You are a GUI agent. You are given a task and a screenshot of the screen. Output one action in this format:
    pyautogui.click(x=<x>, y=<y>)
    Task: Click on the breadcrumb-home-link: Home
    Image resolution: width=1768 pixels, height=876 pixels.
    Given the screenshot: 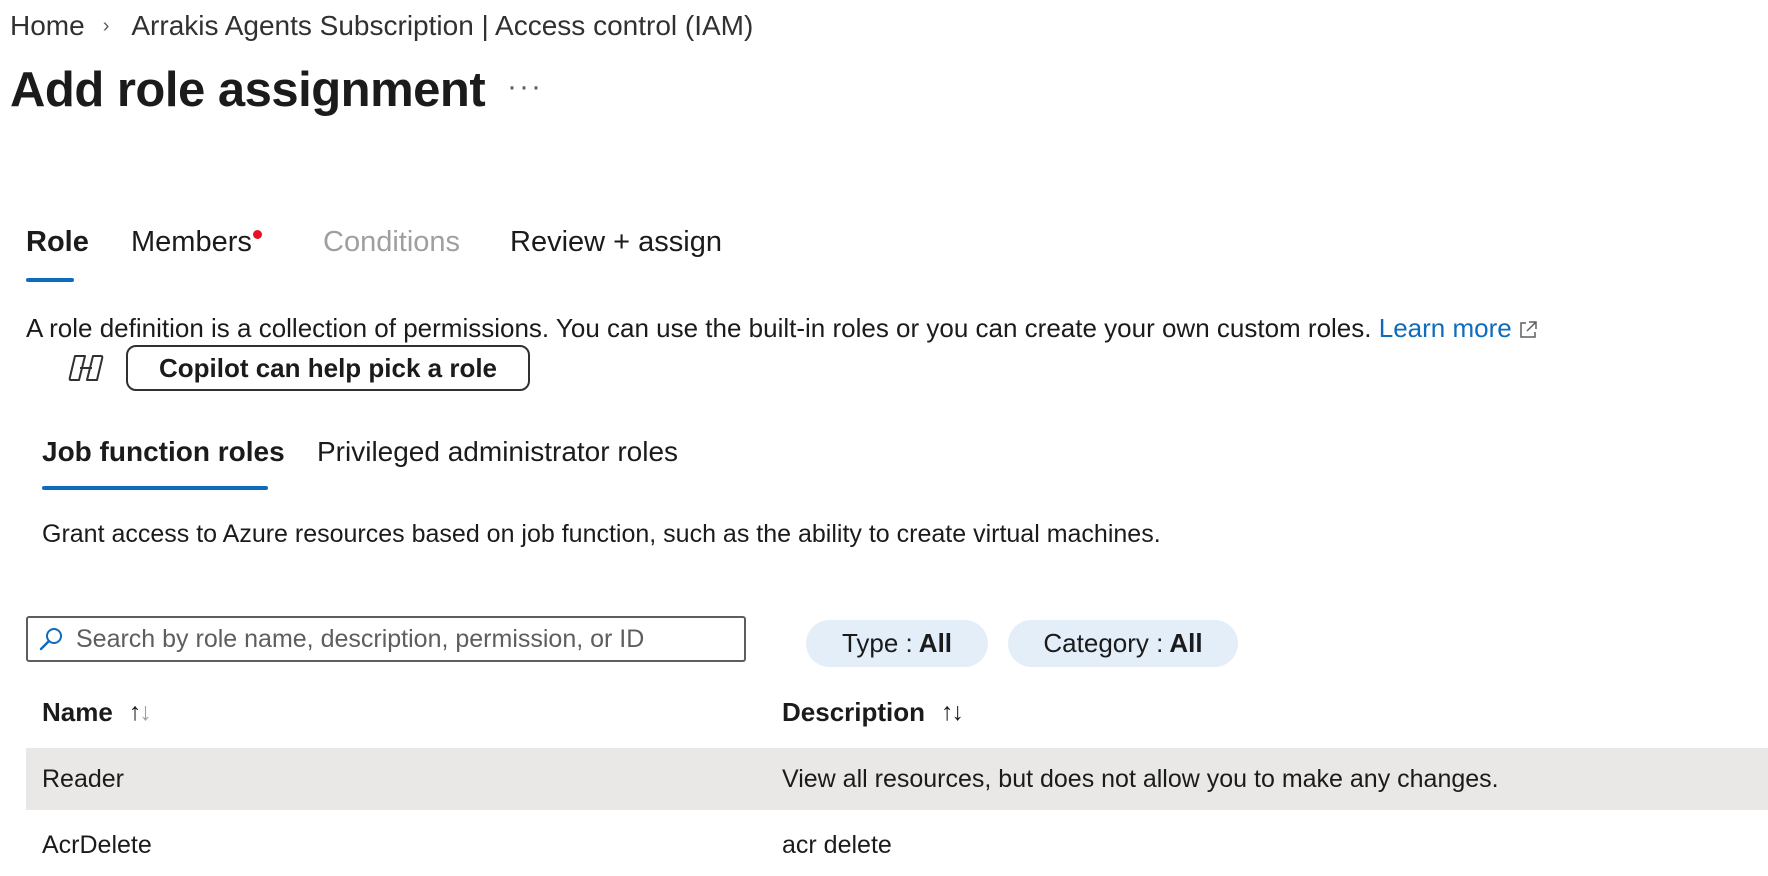 What is the action you would take?
    pyautogui.click(x=47, y=26)
    